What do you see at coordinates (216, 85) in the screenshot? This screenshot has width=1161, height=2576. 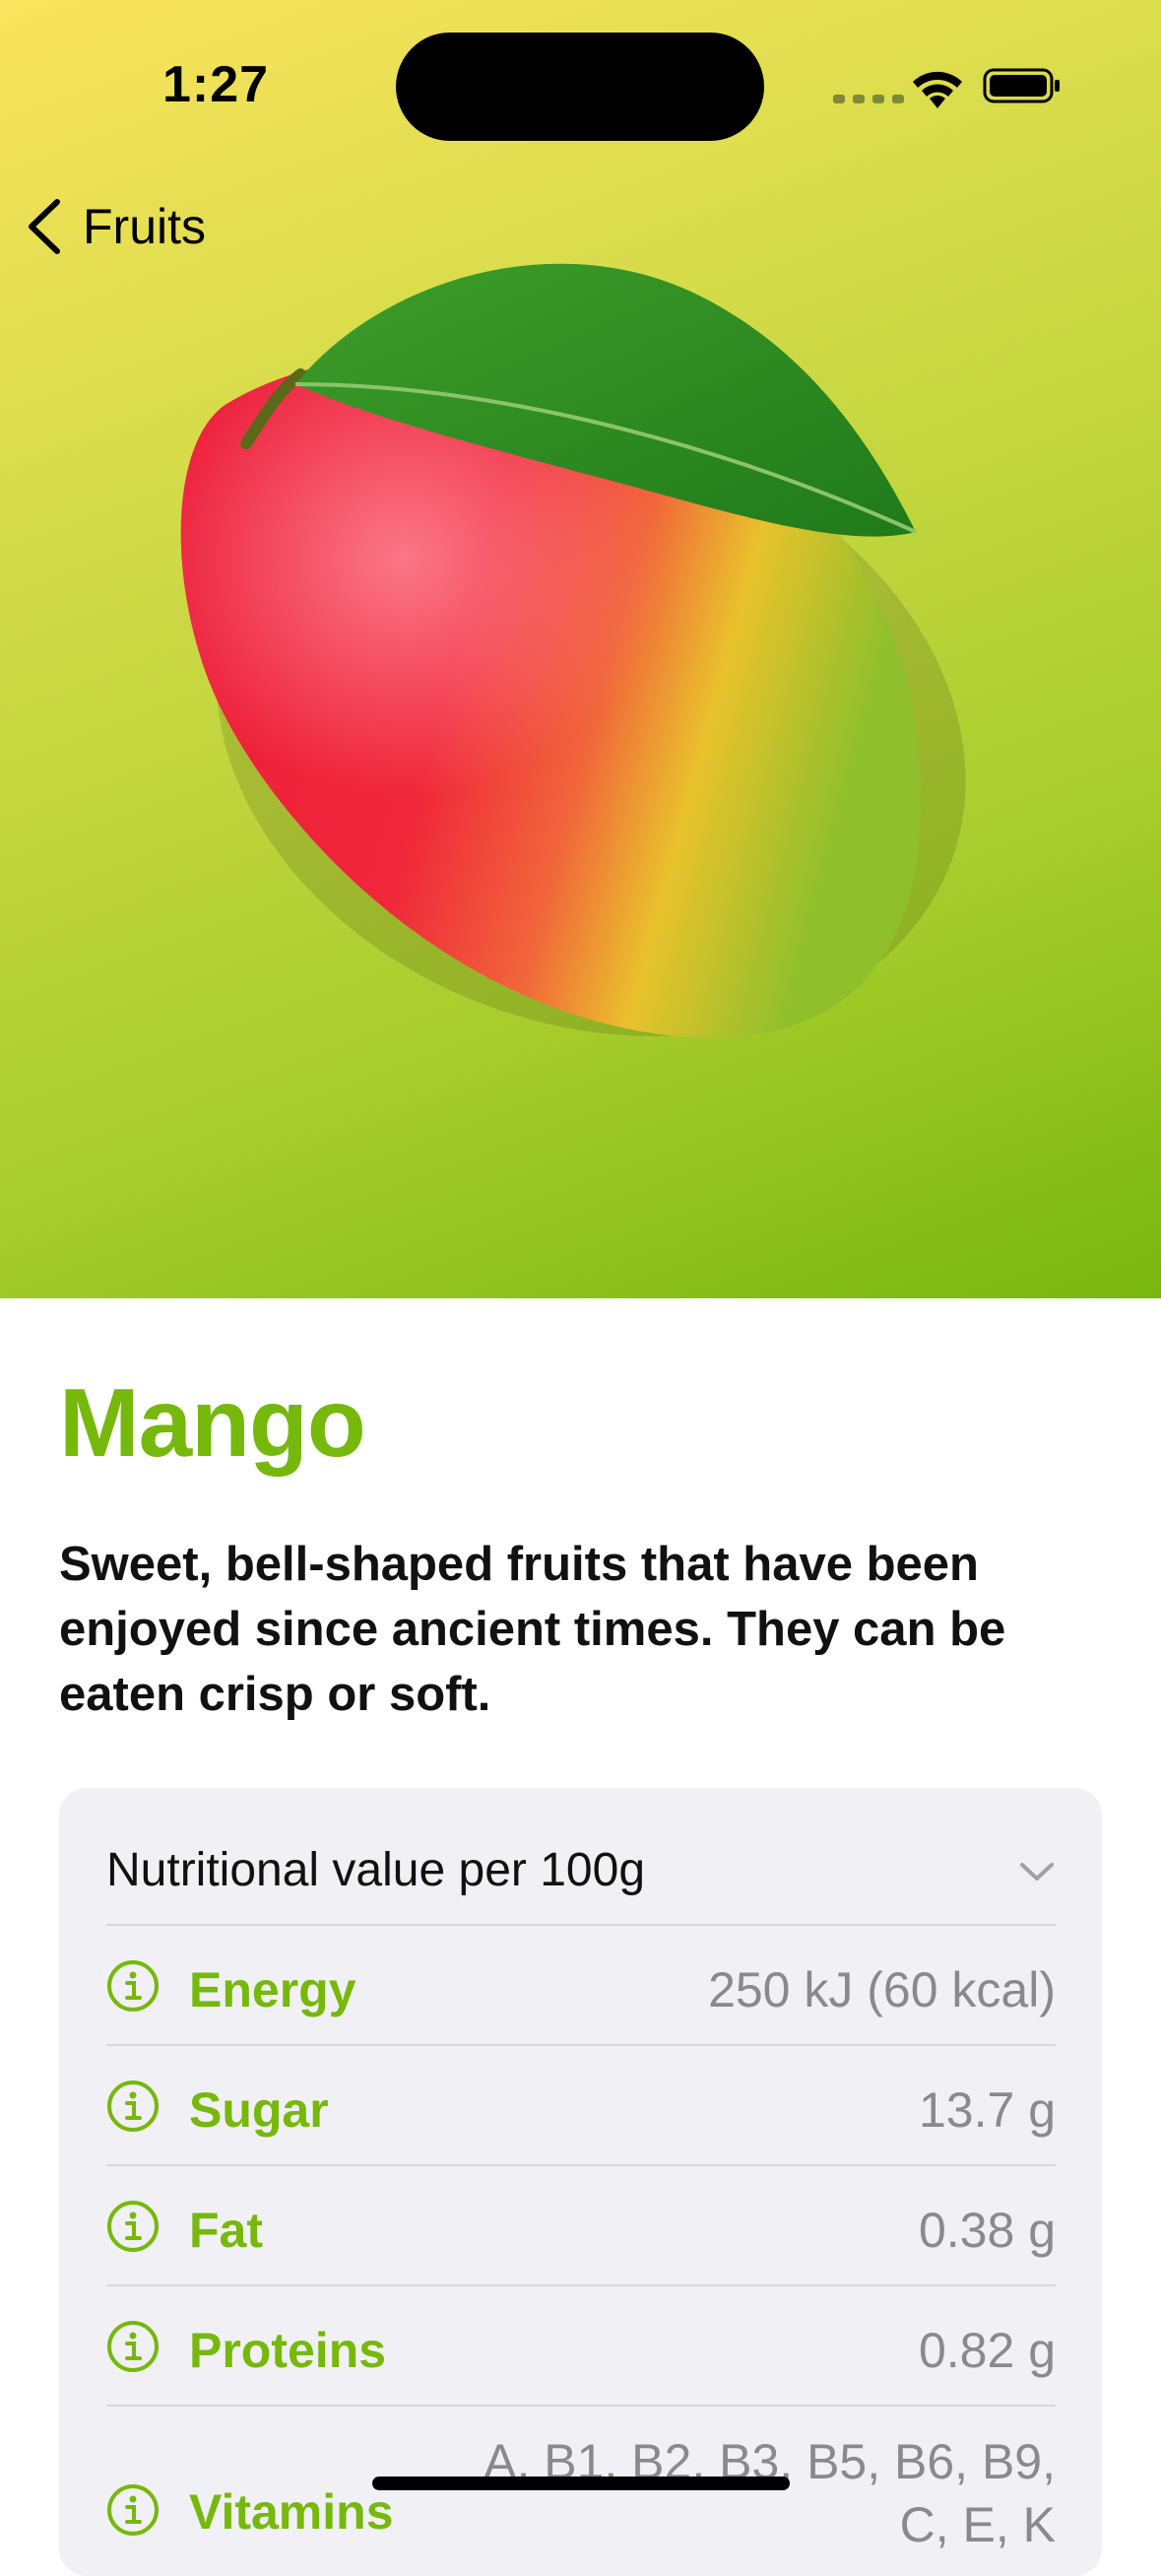 I see `status-time: 1:27` at bounding box center [216, 85].